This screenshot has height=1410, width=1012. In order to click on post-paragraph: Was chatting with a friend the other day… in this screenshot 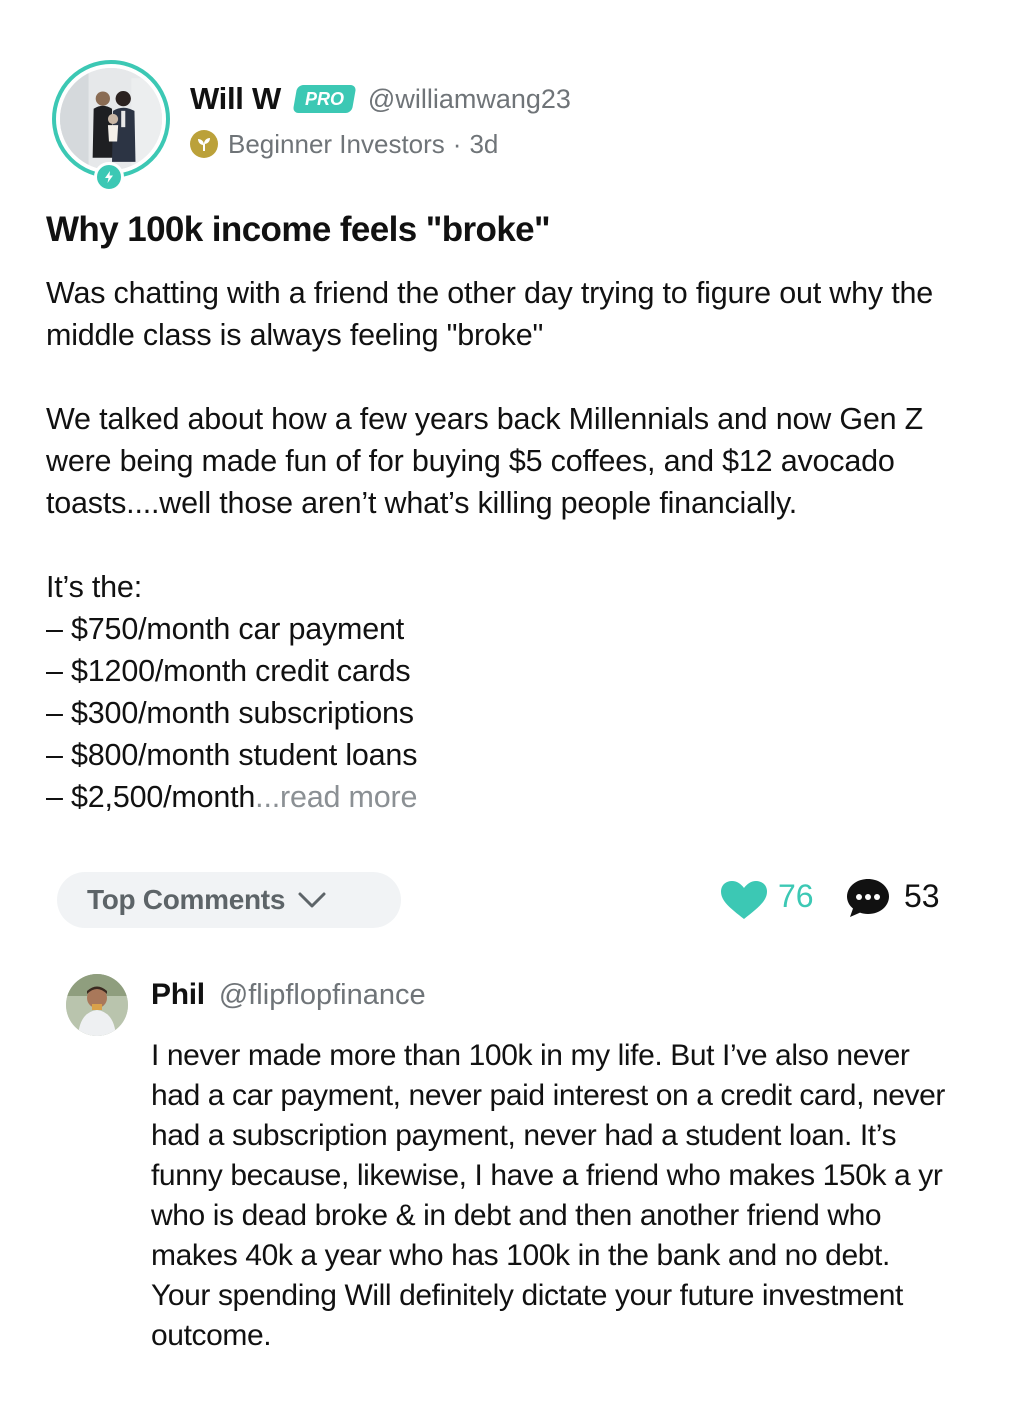, I will do `click(489, 314)`.